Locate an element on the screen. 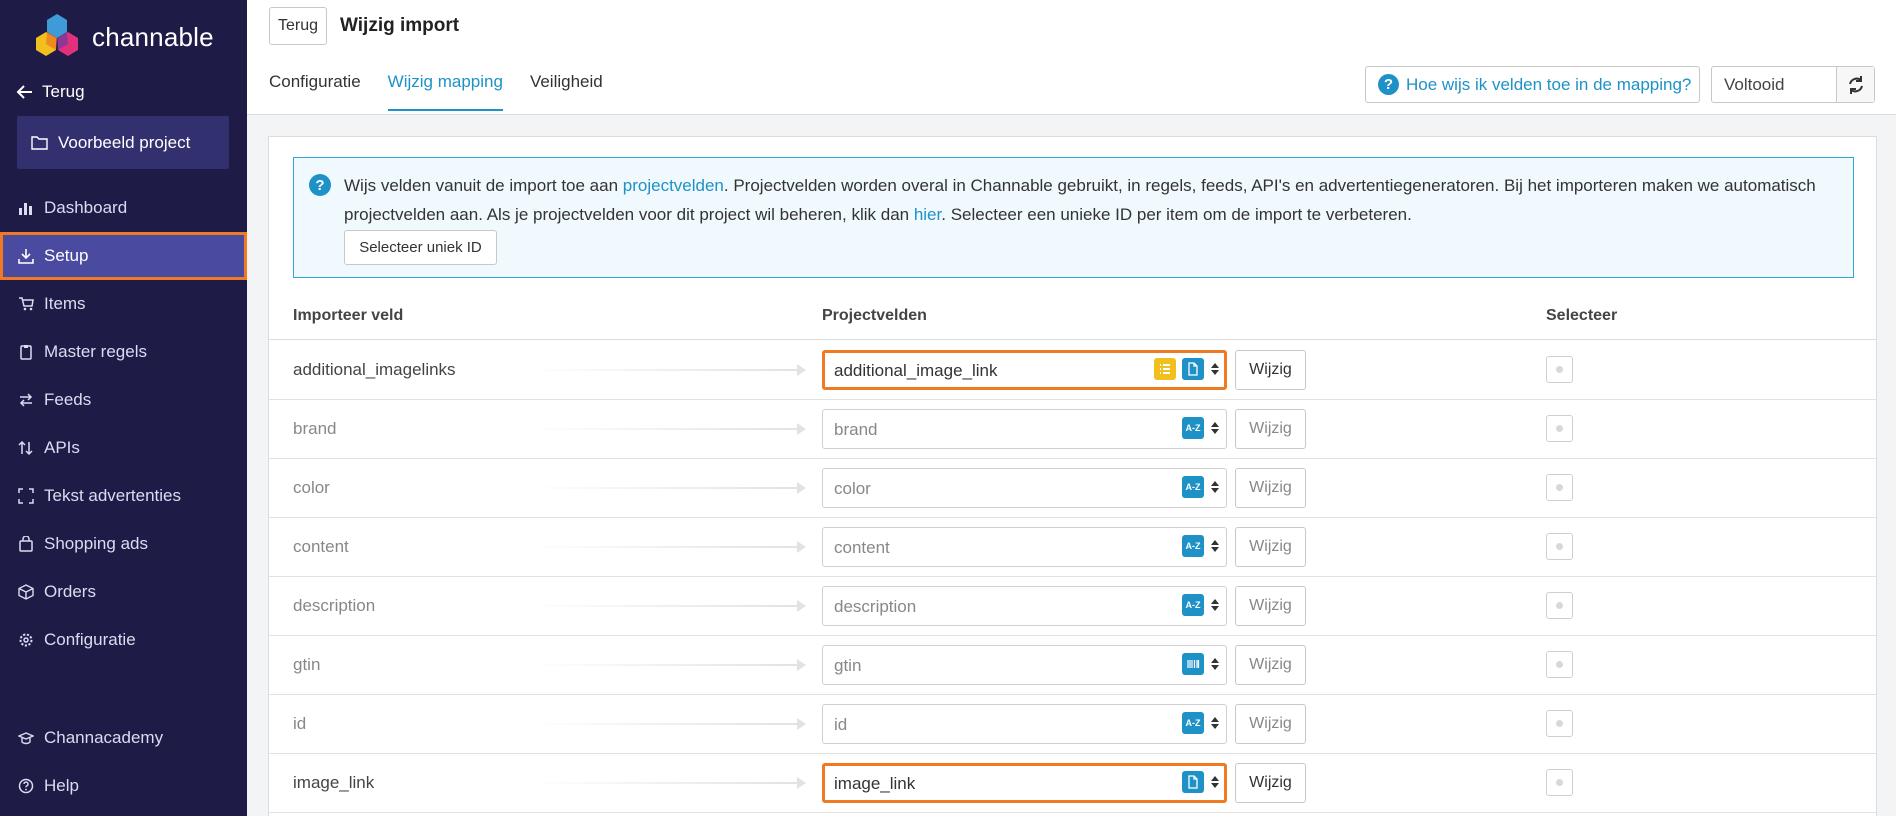  sidebar-item-label: Setup is located at coordinates (66, 255).